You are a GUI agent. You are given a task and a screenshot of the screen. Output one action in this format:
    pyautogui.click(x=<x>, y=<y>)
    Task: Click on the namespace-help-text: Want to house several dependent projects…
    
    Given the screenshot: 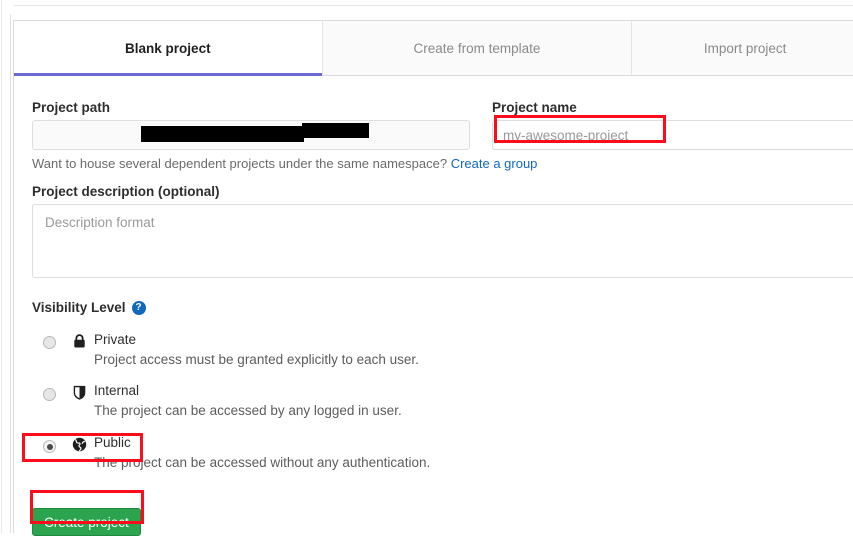 What is the action you would take?
    pyautogui.click(x=284, y=163)
    